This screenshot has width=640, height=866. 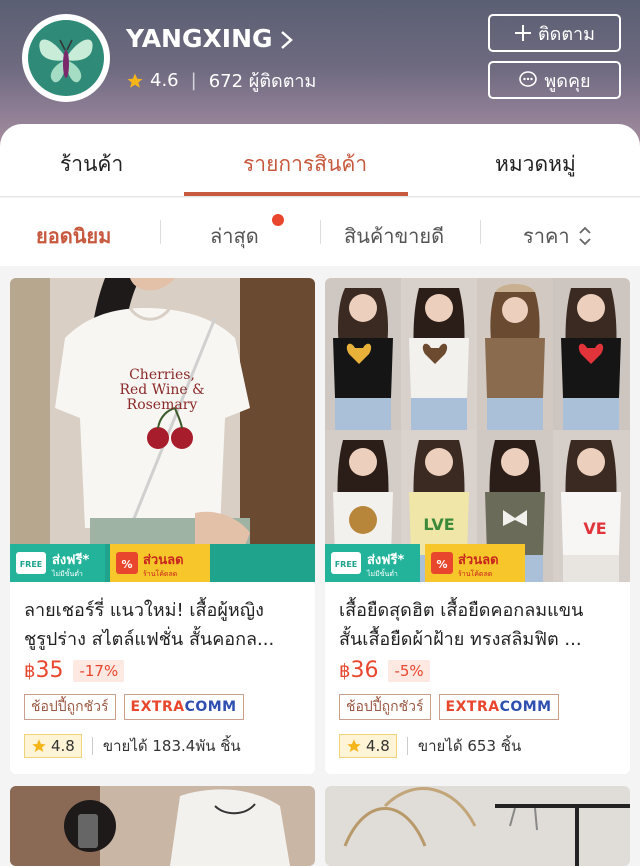 I want to click on sort-bar: ยอดนิยม ล่าสุด สินค้าขายดี ราคา, so click(x=320, y=232).